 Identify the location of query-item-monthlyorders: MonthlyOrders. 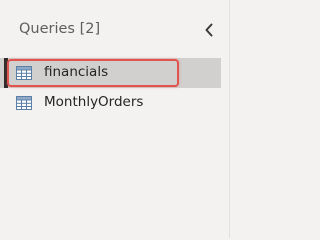
(114, 103).